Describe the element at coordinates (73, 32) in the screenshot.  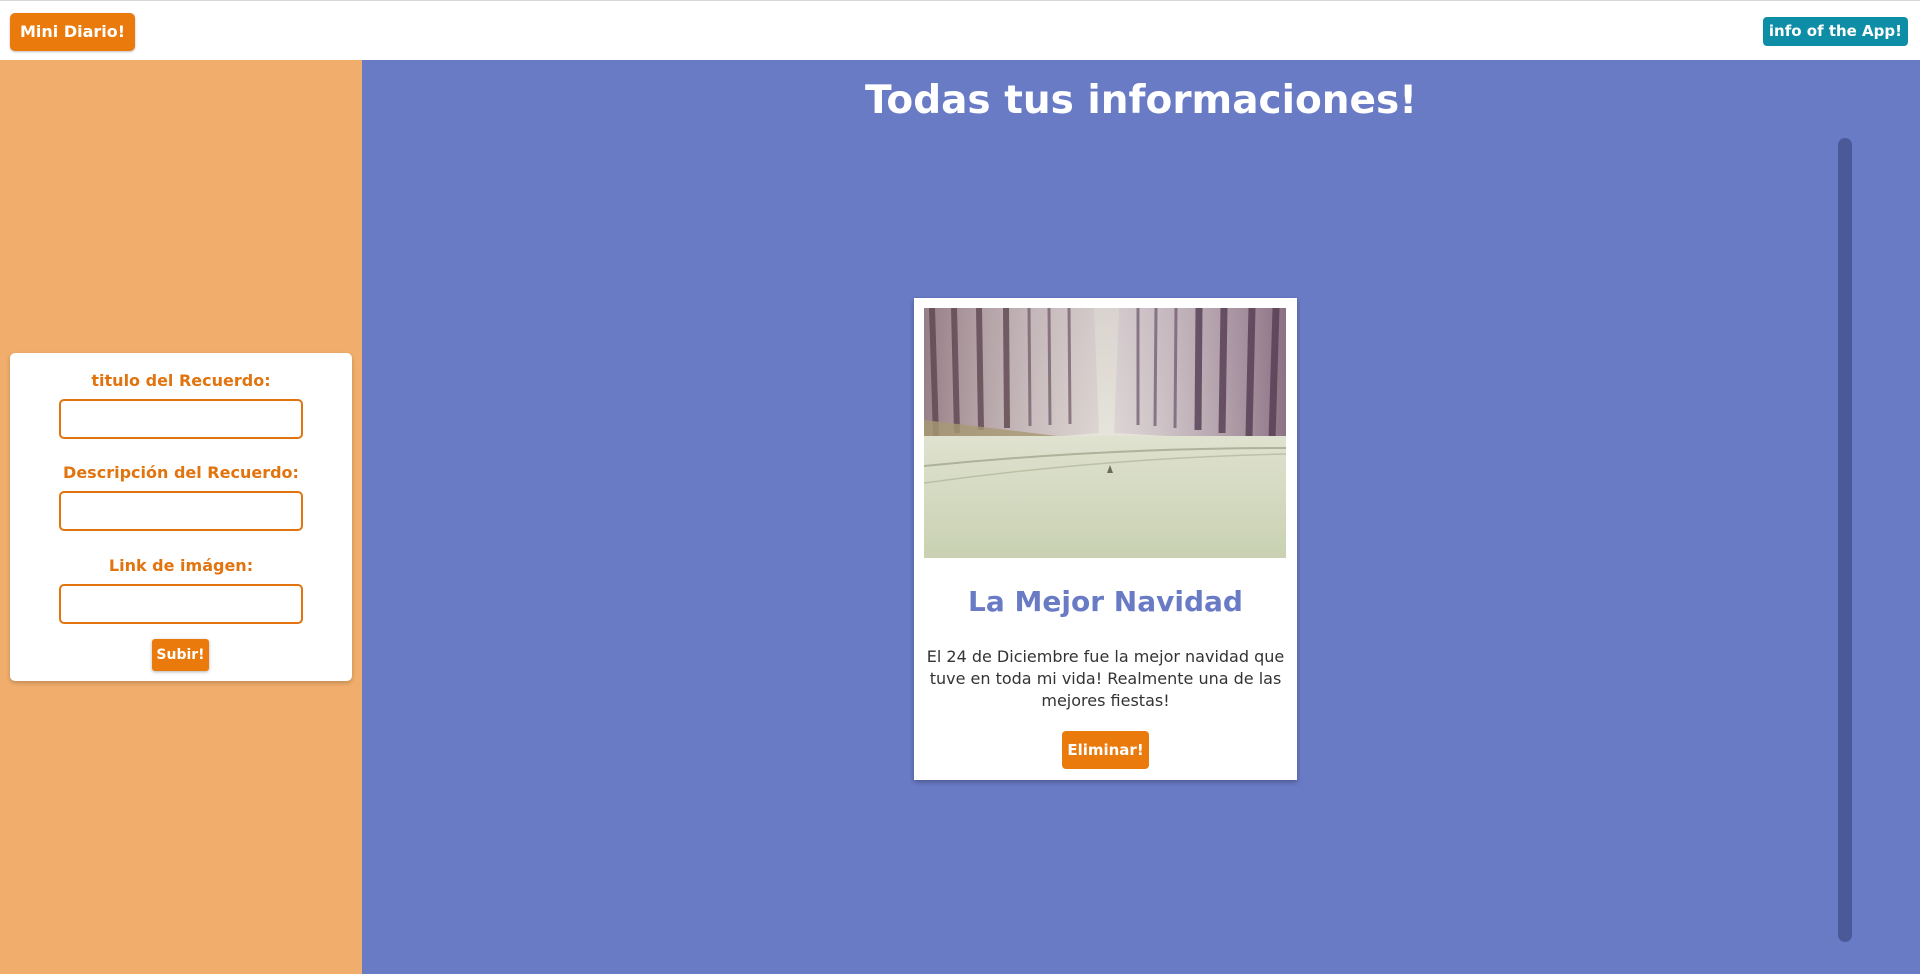
I see `brand-button: Mini Diario!` at that location.